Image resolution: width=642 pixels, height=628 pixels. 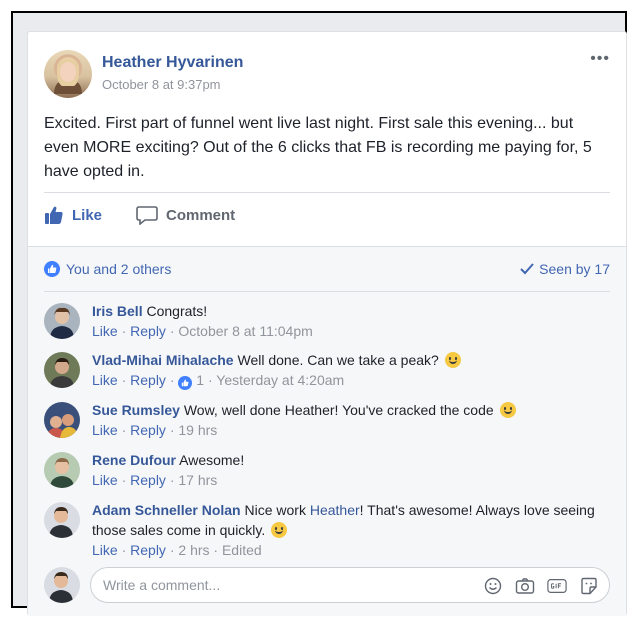 I want to click on comment-time: 19 hrs, so click(x=197, y=430).